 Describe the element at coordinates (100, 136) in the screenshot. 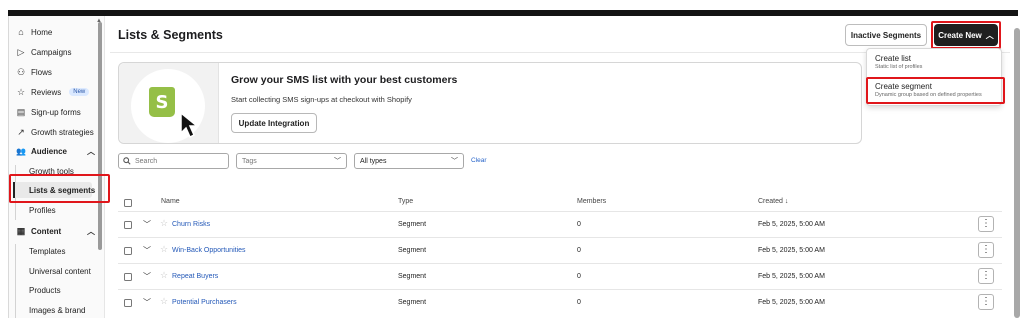

I see `sidebar-scrollbar` at that location.